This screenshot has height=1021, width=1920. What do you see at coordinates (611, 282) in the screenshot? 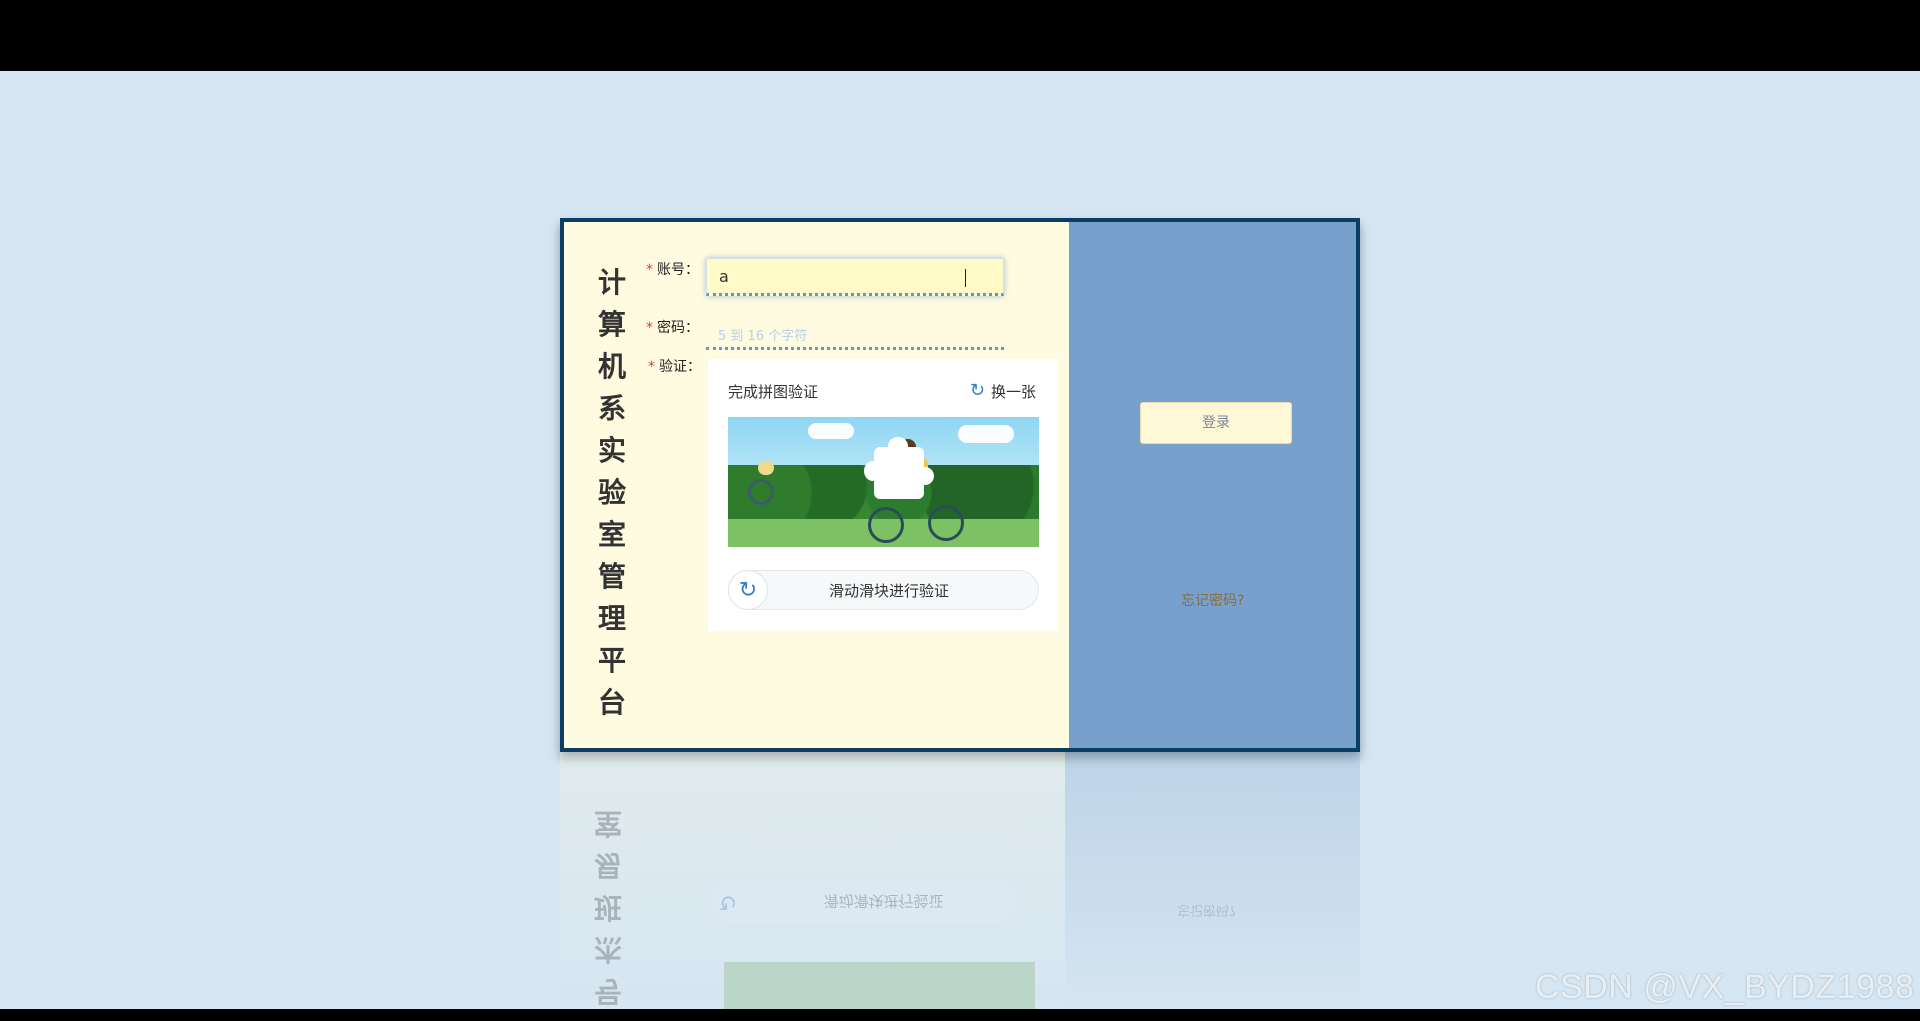
I see `title-char: 计` at bounding box center [611, 282].